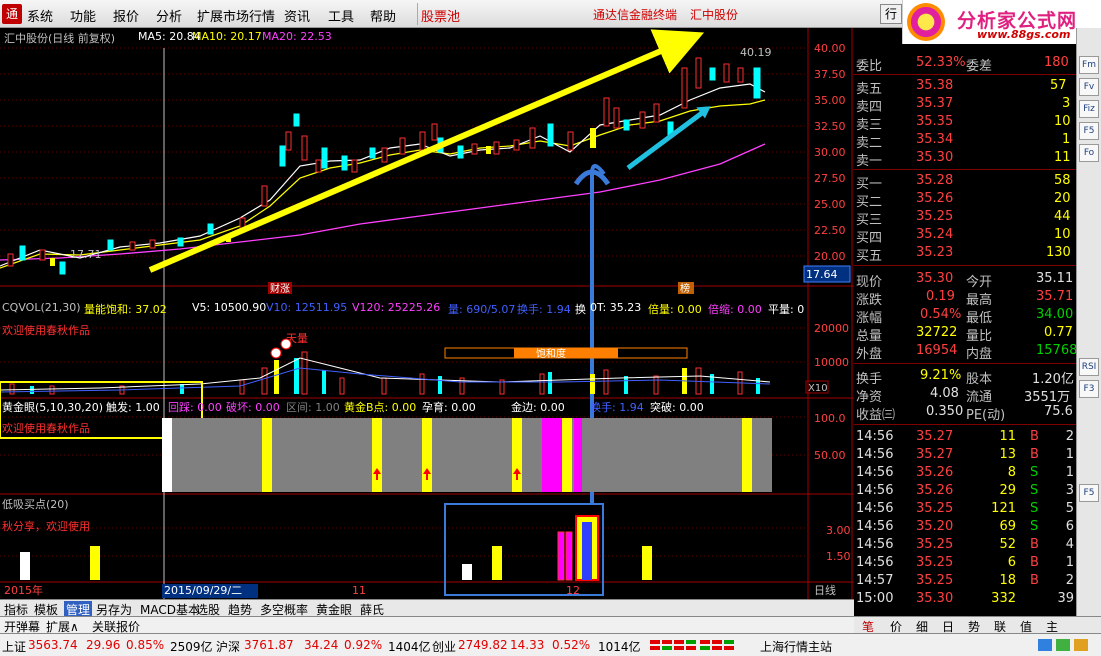 This screenshot has height=656, width=1101. I want to click on menu-system: 系统, so click(40, 15).